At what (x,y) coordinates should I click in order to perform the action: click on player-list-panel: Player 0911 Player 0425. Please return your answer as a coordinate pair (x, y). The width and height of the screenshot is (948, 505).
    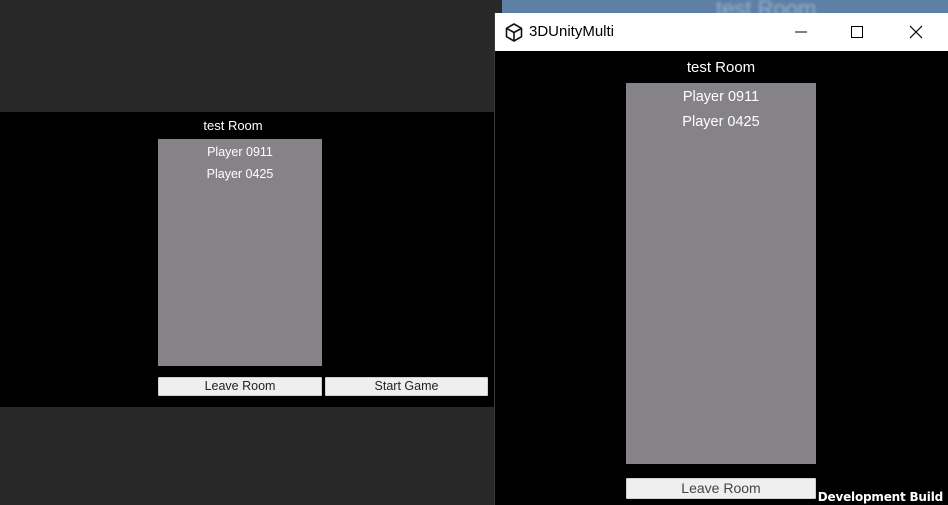
    Looking at the image, I should click on (240, 252).